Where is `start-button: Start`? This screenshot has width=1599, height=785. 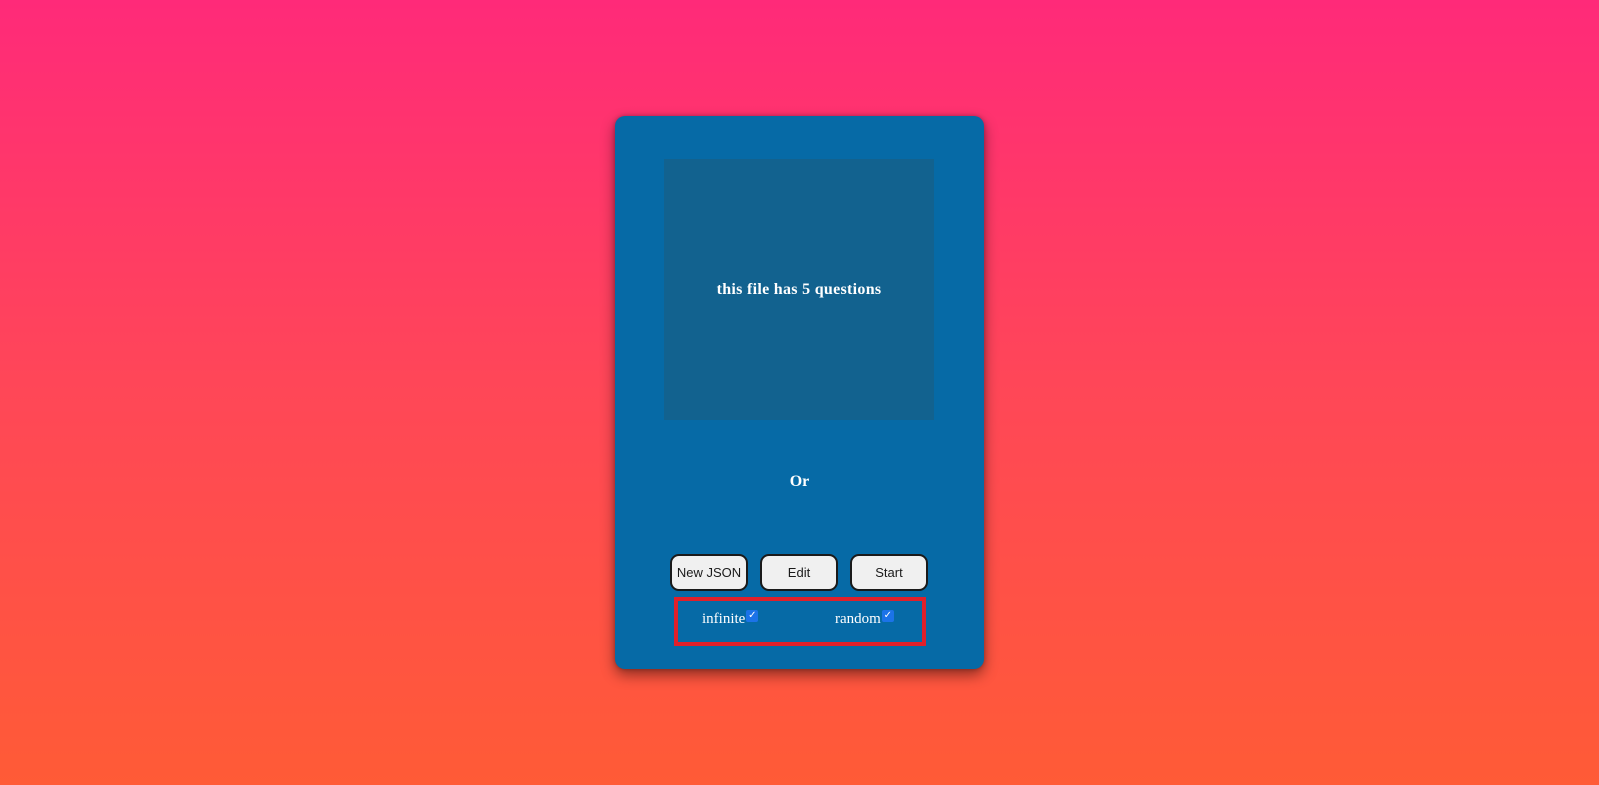 start-button: Start is located at coordinates (889, 572).